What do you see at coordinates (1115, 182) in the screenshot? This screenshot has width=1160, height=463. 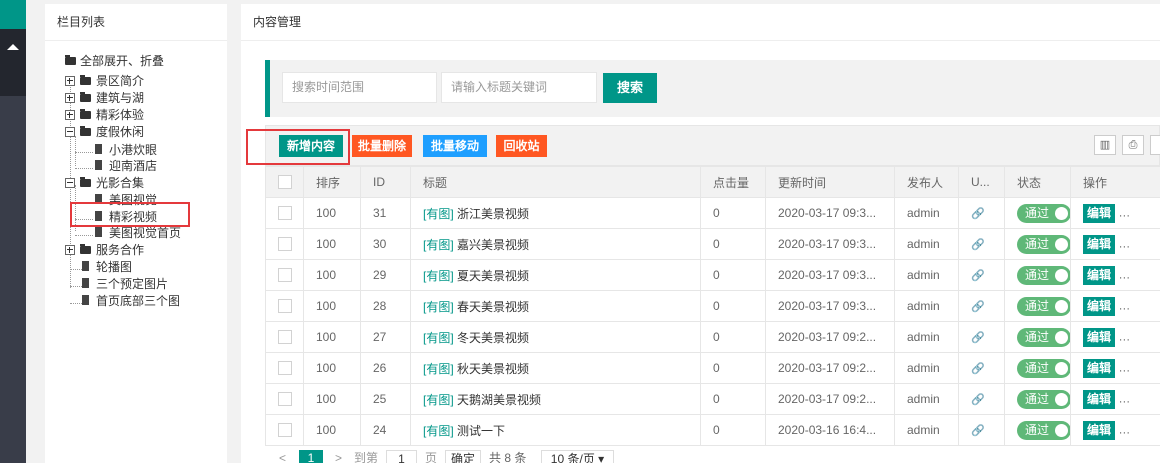 I see `column-header: 操作` at bounding box center [1115, 182].